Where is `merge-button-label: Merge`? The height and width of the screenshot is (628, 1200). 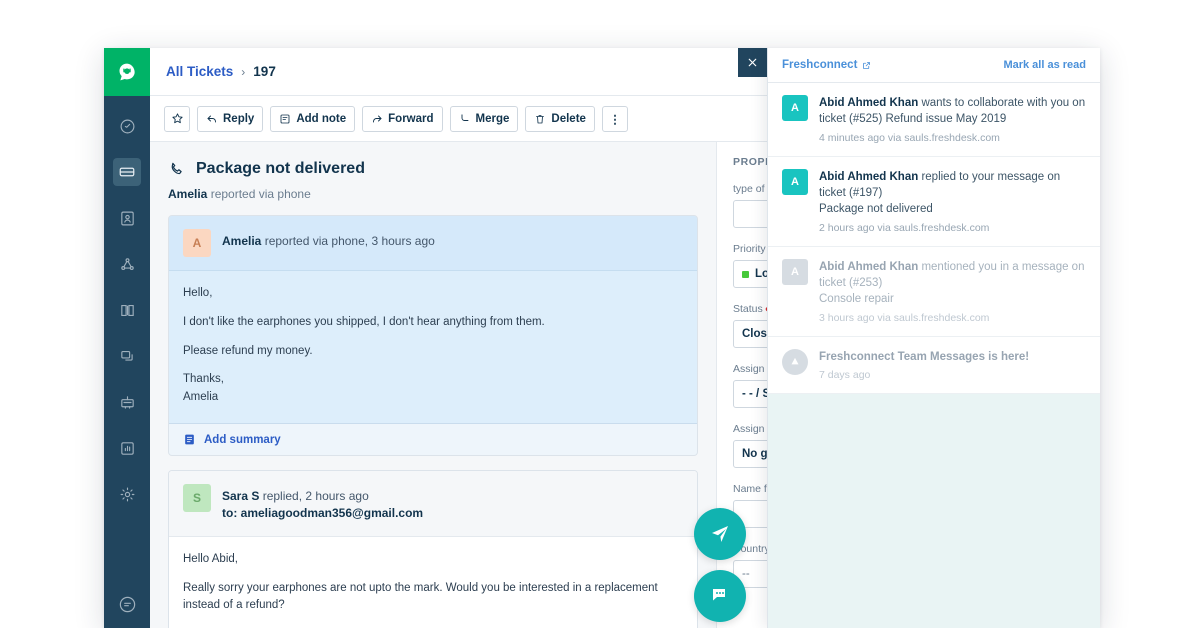
merge-button-label: Merge is located at coordinates (492, 118).